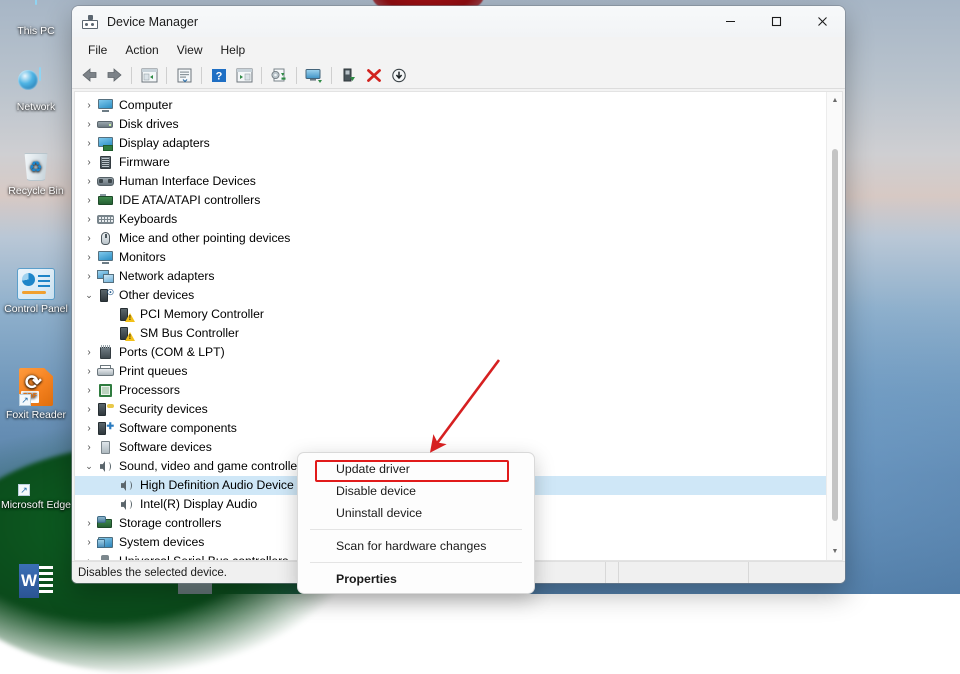  I want to click on tree-item-label: Other devices, so click(156, 295).